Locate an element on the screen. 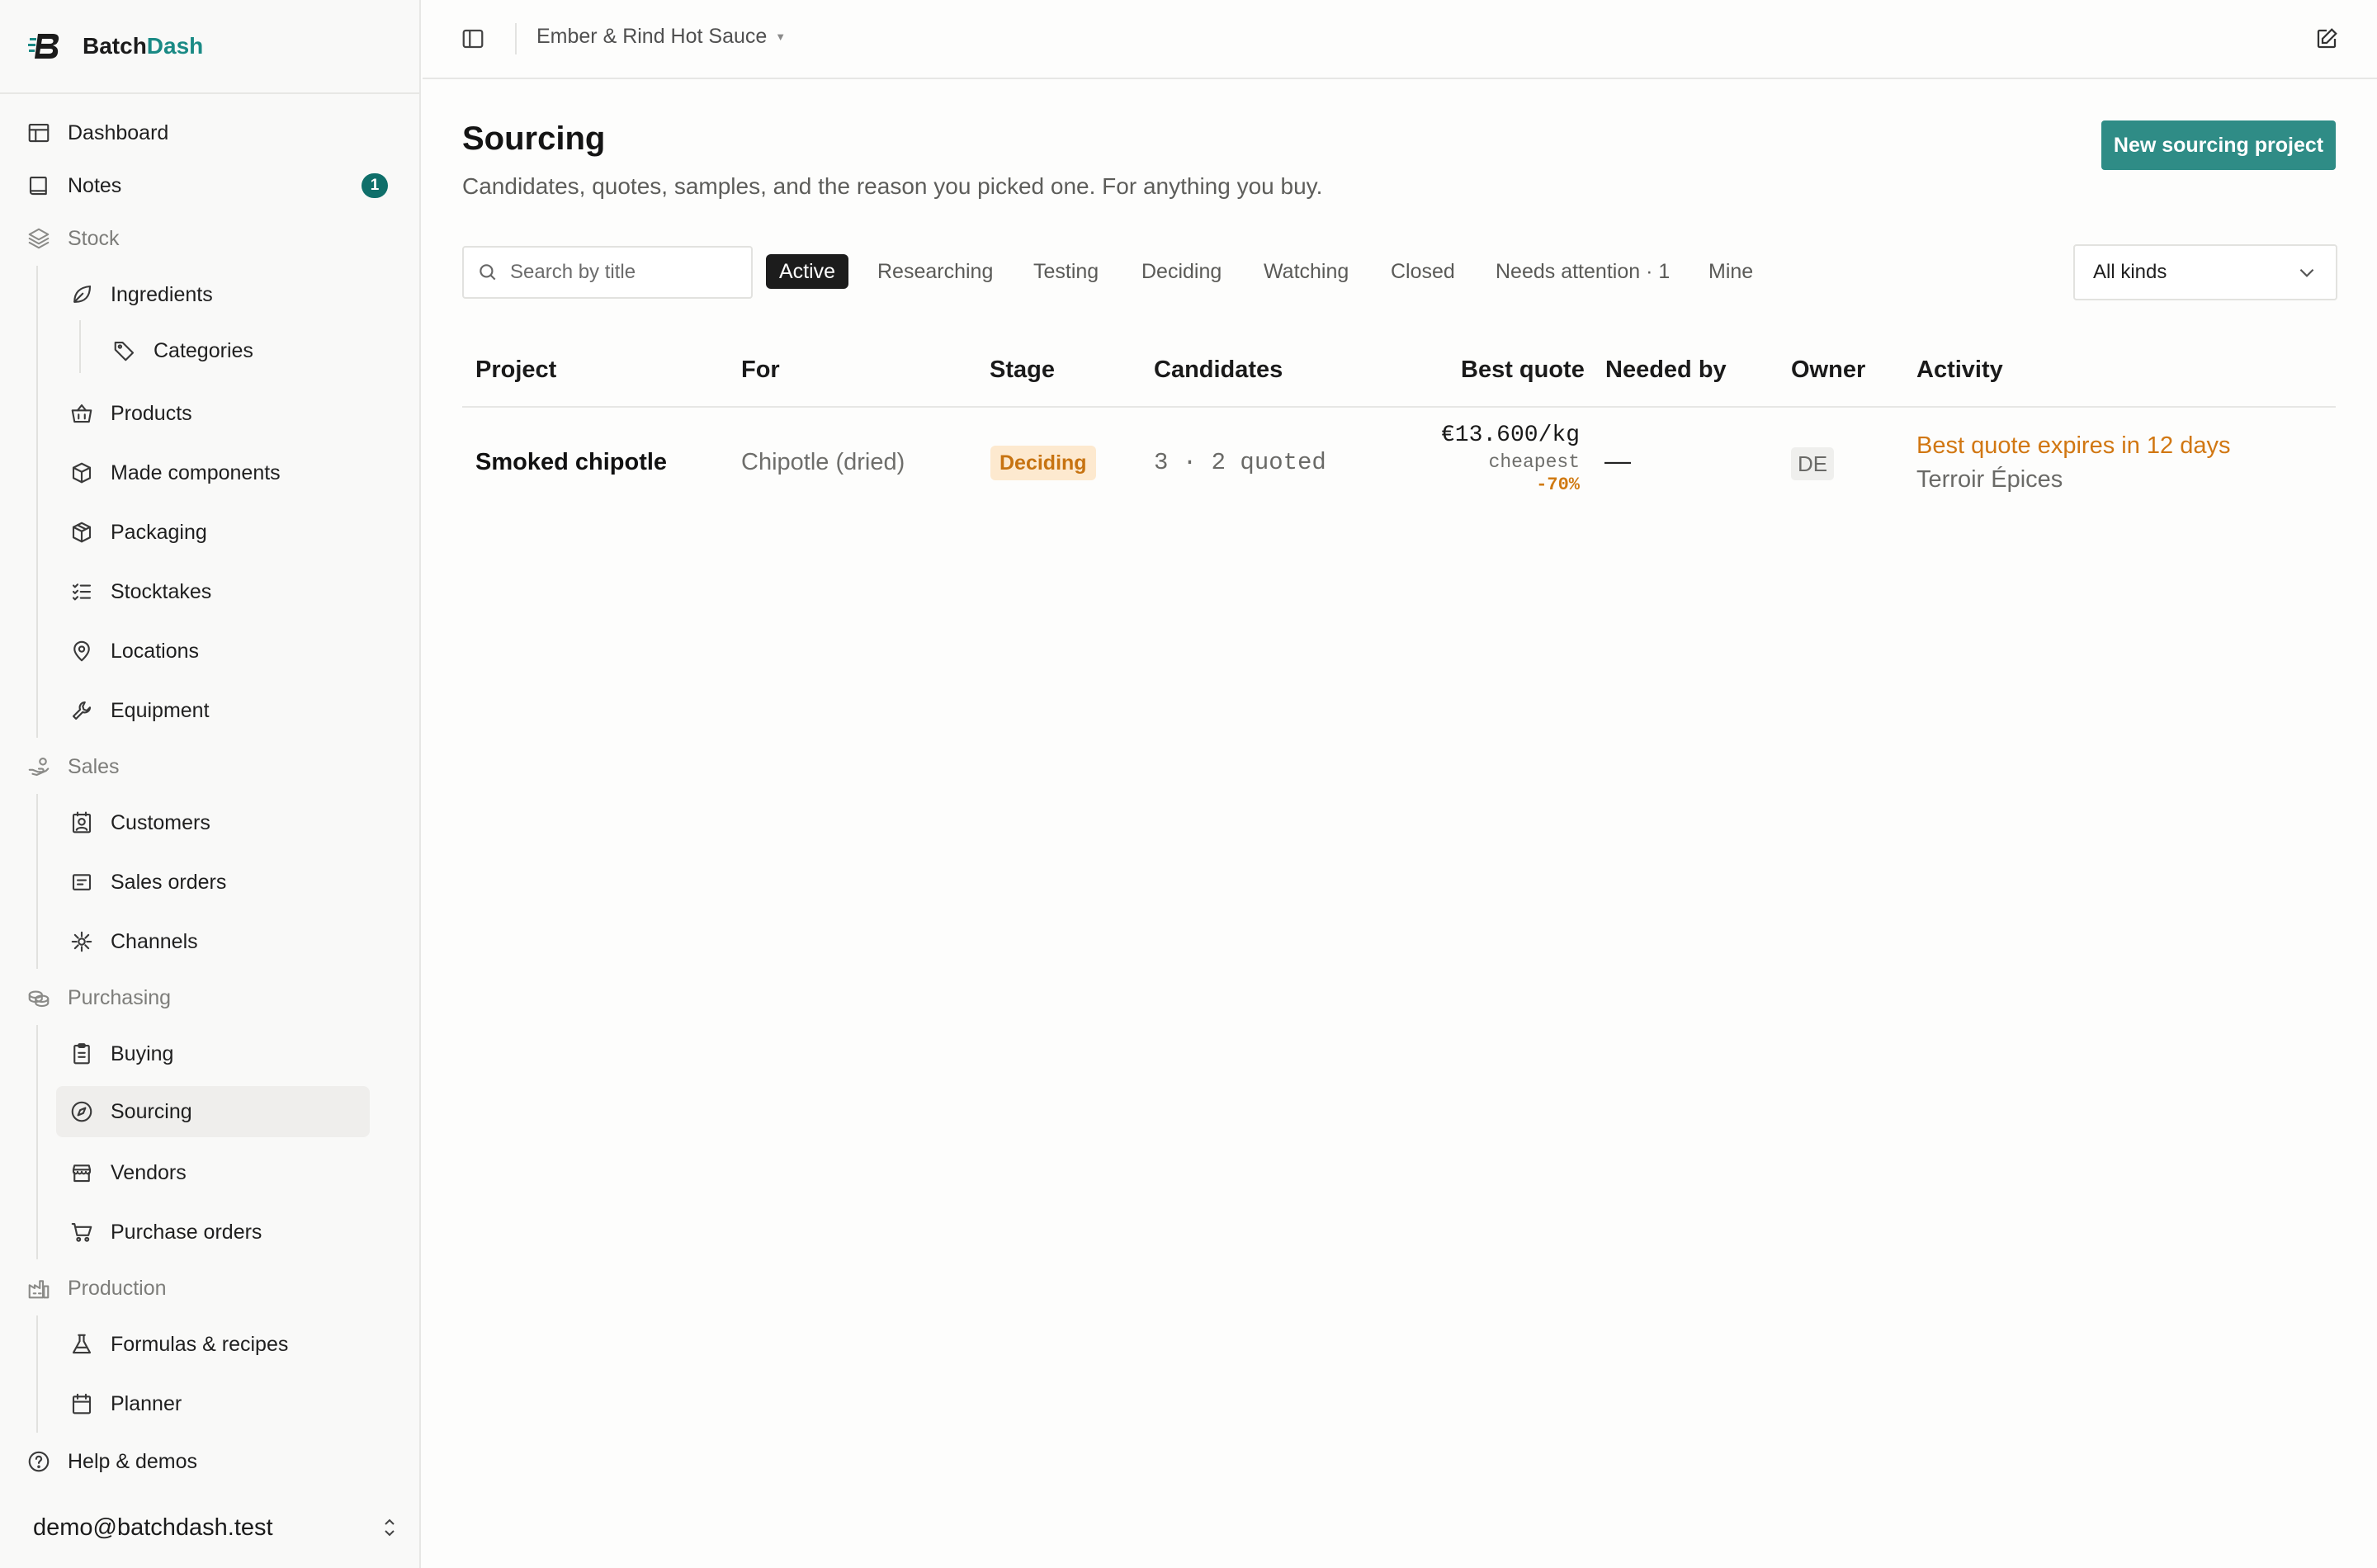  contact-icon is located at coordinates (82, 822).